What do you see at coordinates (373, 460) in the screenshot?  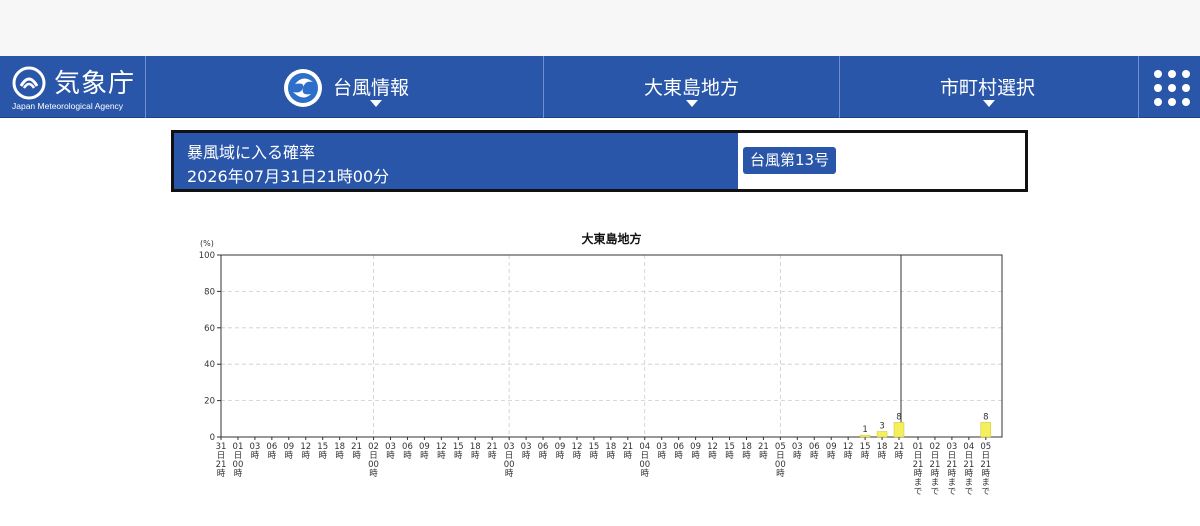 I see `x-tick-label: 02 日 00 時` at bounding box center [373, 460].